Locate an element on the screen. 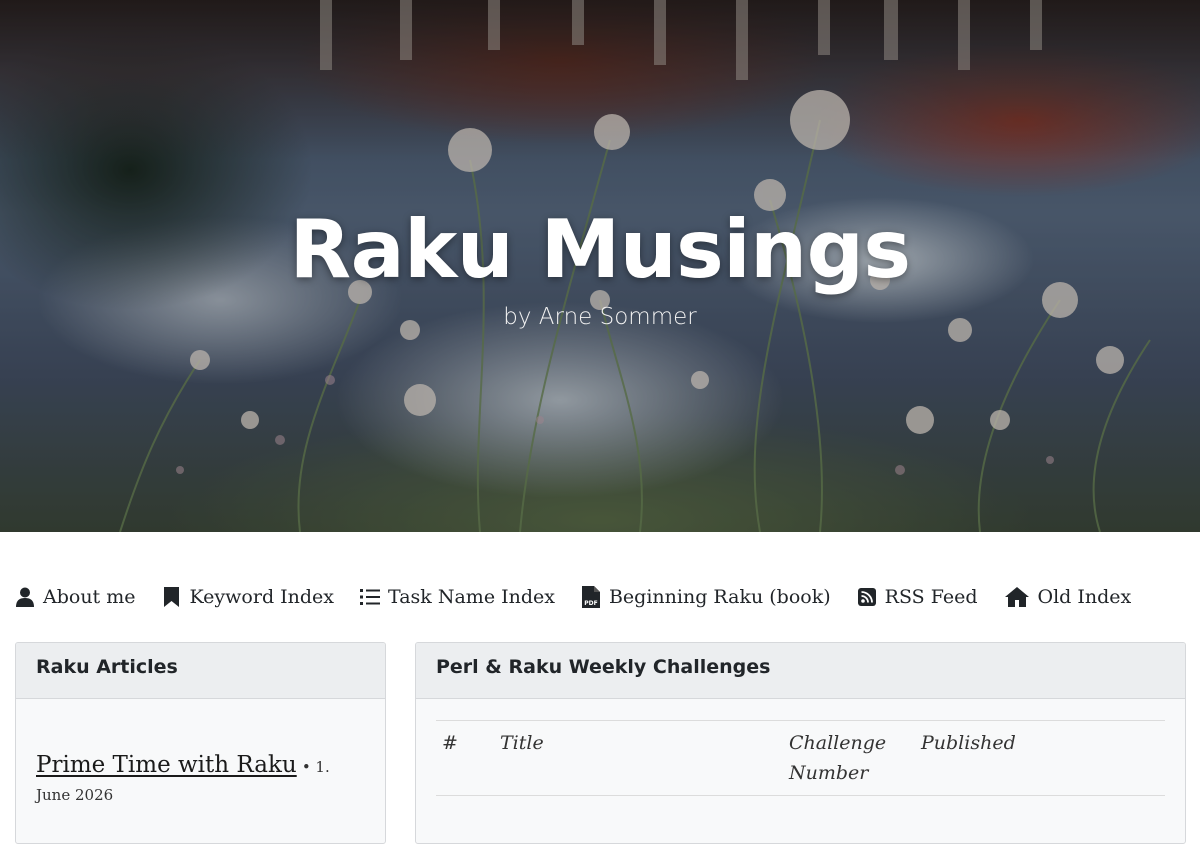 Image resolution: width=1200 pixels, height=844 pixels. nav-item-about-me: About me is located at coordinates (75, 597).